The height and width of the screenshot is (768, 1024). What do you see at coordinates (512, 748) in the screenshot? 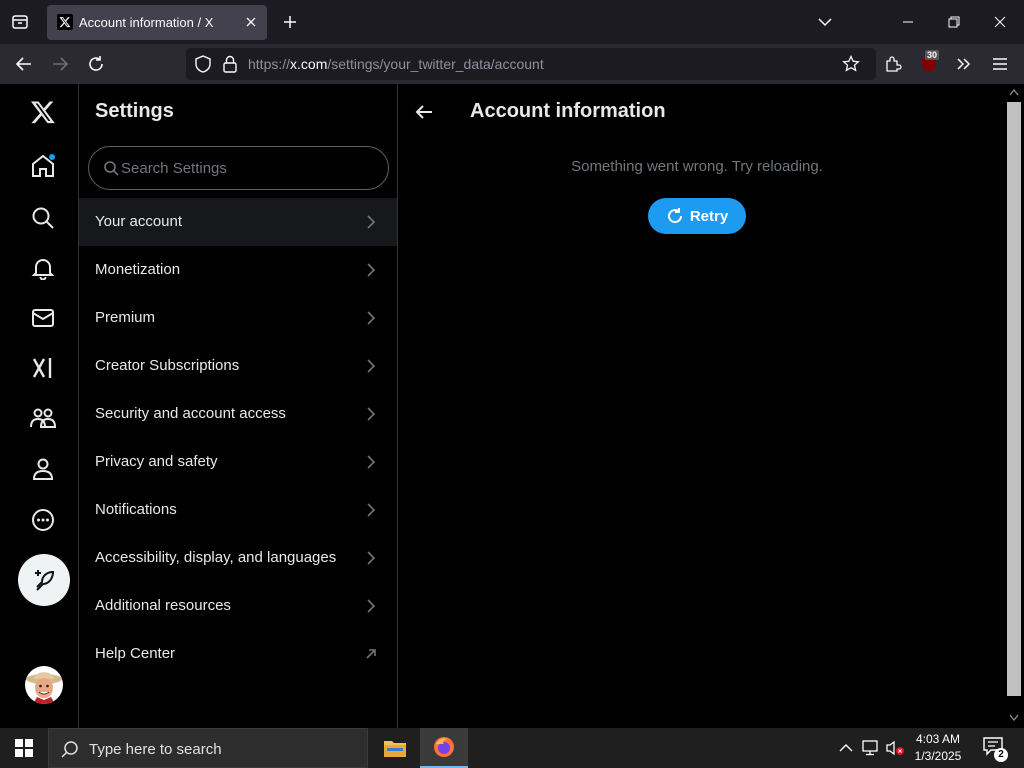
I see `windows-taskbar: Type here to search 4:03 AM 1/3/2025 2` at bounding box center [512, 748].